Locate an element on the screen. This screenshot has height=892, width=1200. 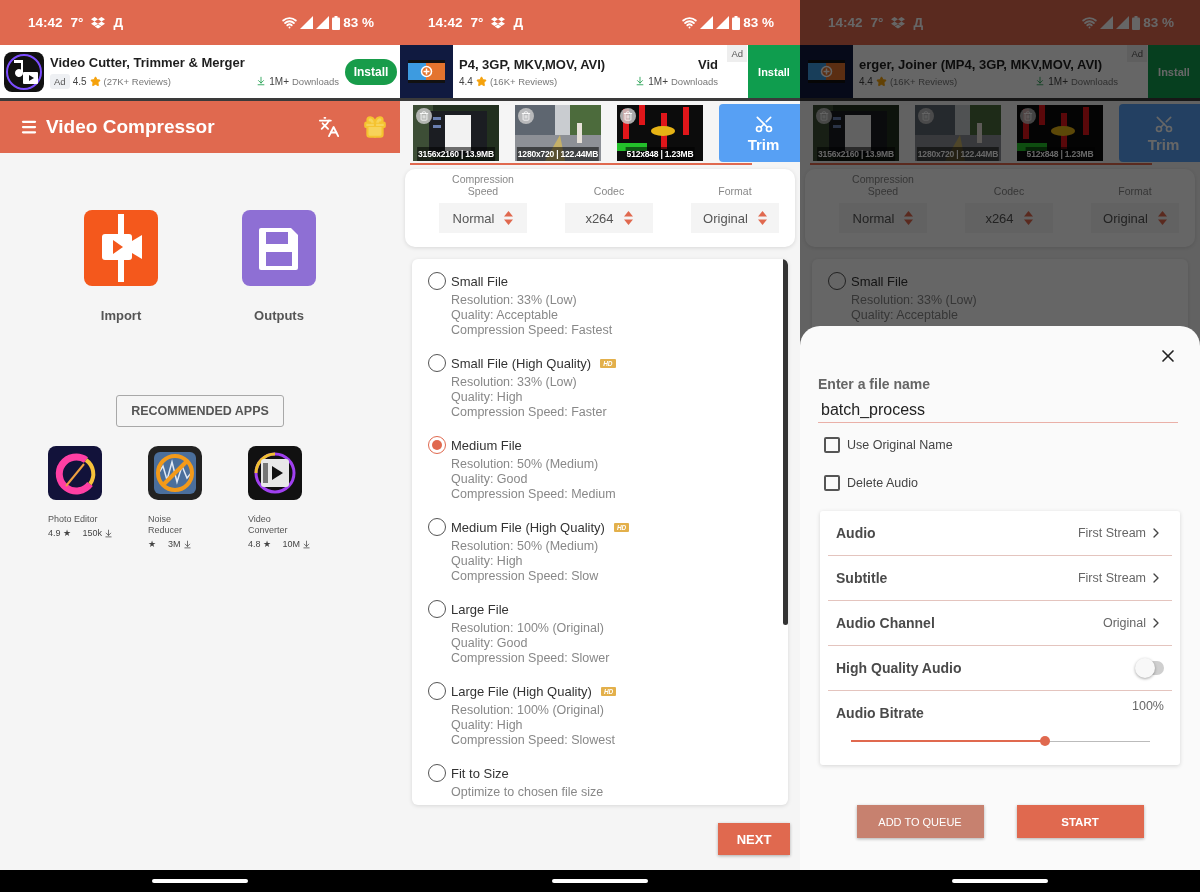
file-name-field: batch_process is located at coordinates (998, 412).